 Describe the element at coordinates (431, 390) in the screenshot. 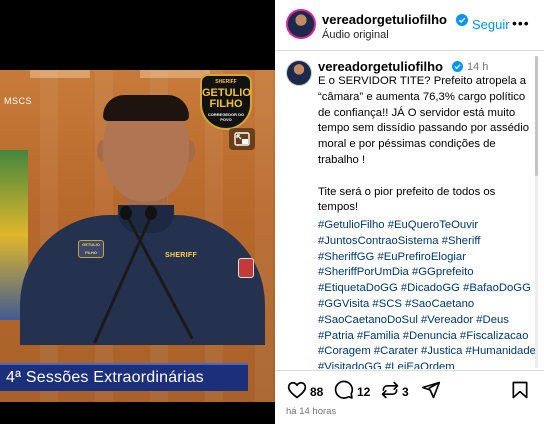

I see `send-icon` at that location.